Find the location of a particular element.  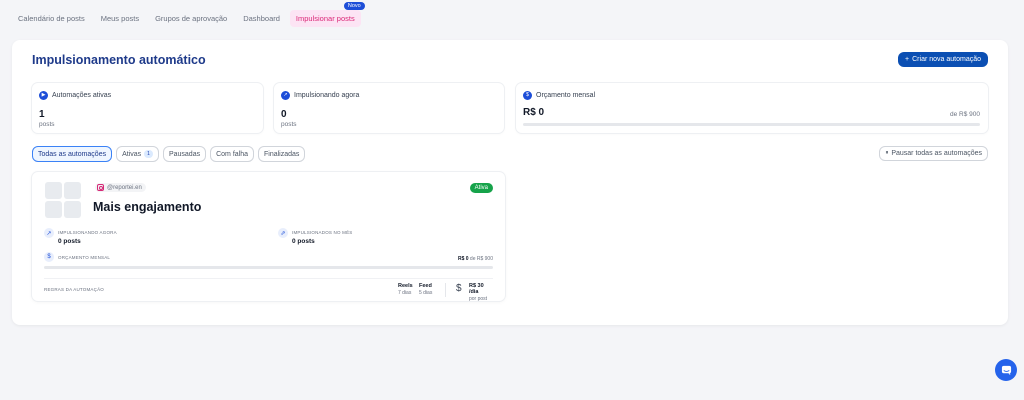

automation-name: Mais engajamento is located at coordinates (147, 207).